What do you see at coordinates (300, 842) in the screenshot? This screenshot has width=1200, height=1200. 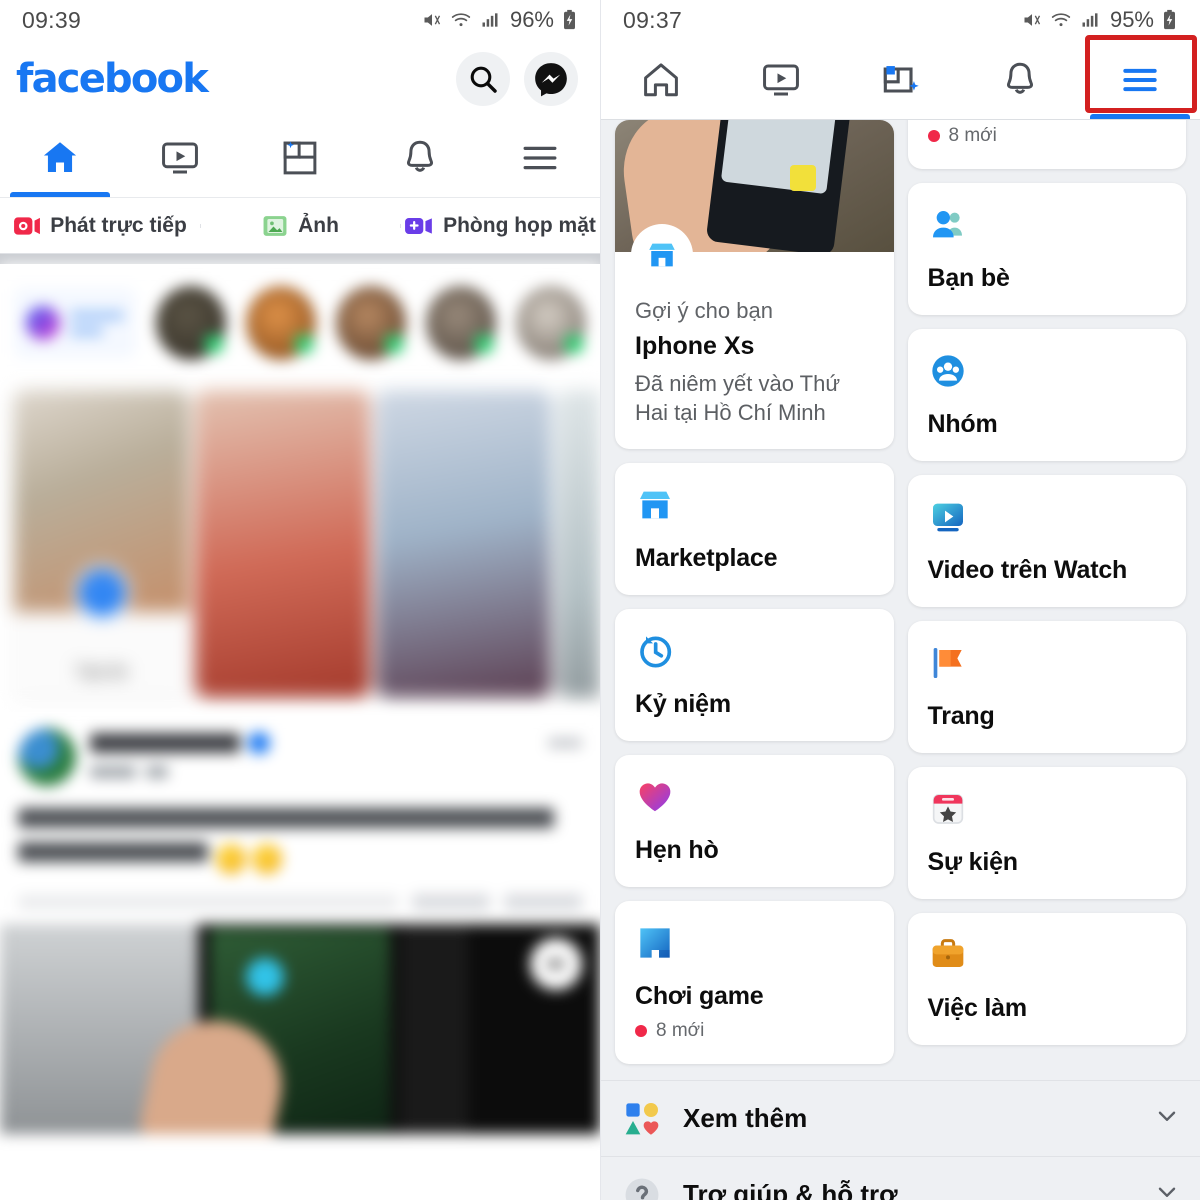 I see `post-body-text` at bounding box center [300, 842].